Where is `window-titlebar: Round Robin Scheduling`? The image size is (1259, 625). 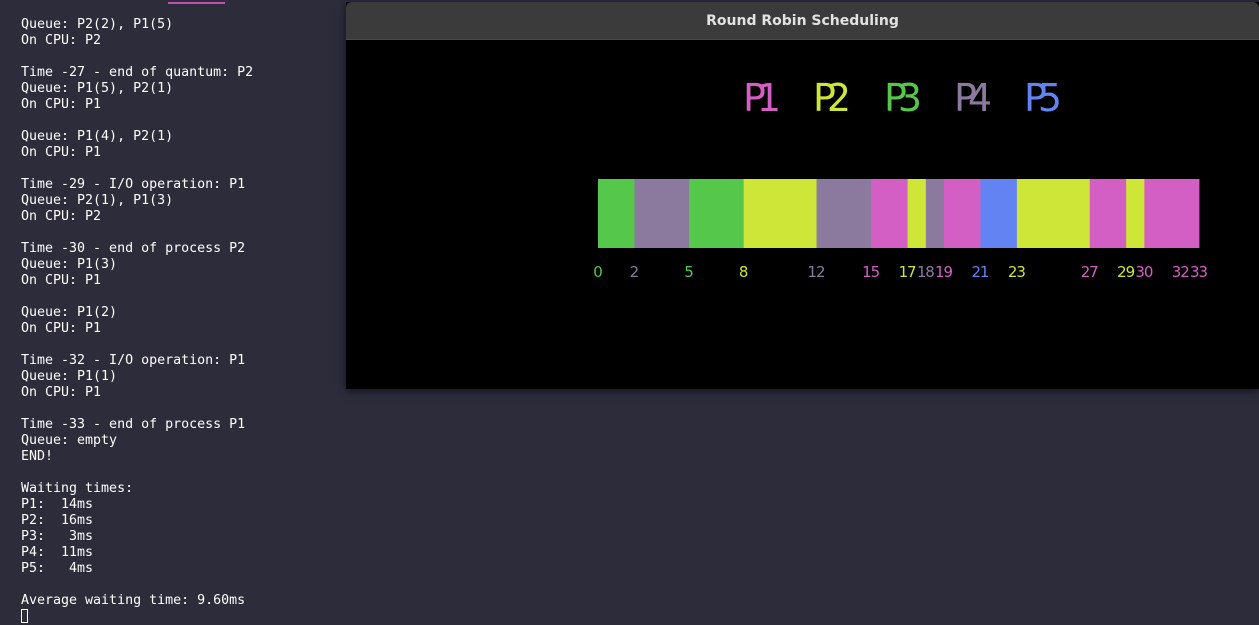 window-titlebar: Round Robin Scheduling is located at coordinates (802, 21).